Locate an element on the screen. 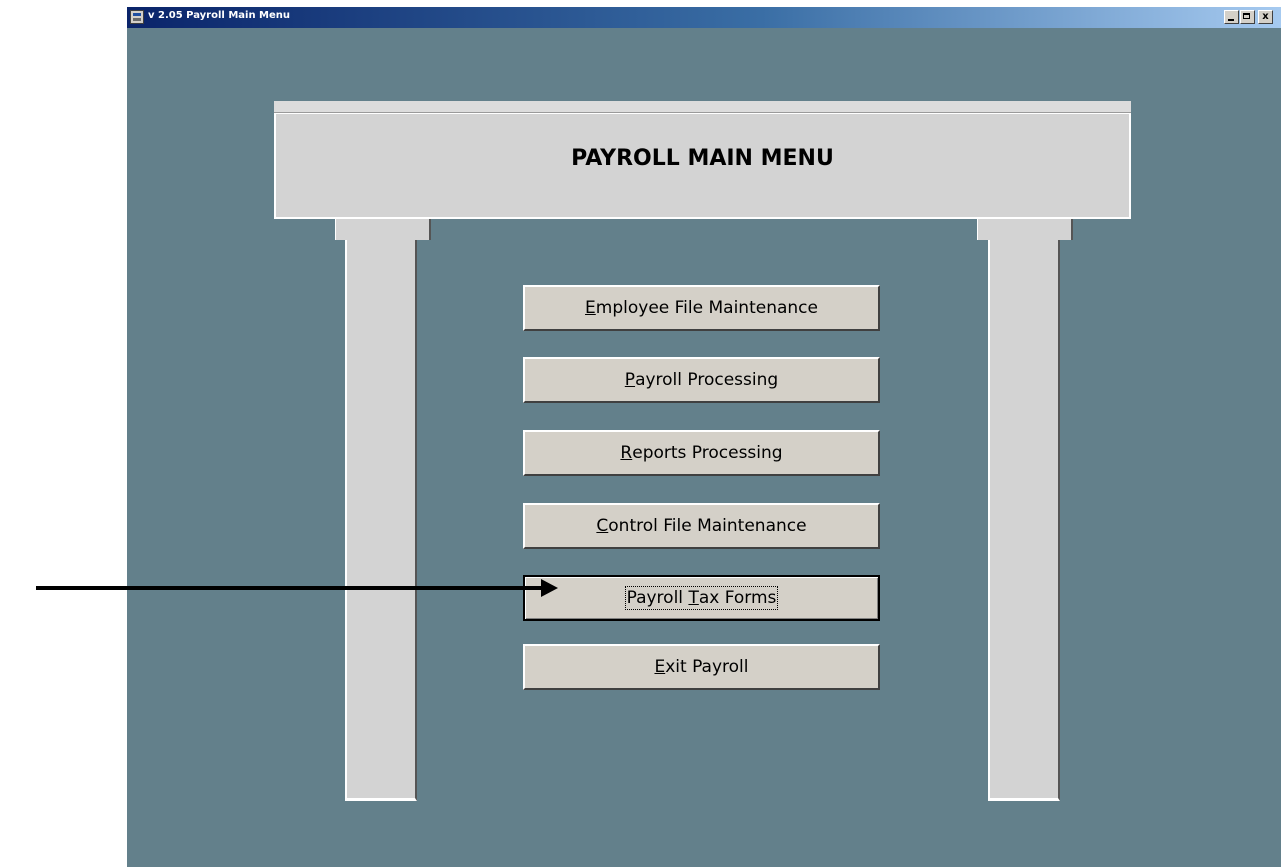 This screenshot has width=1281, height=867. reports-processing-button: Reports Processing is located at coordinates (701, 453).